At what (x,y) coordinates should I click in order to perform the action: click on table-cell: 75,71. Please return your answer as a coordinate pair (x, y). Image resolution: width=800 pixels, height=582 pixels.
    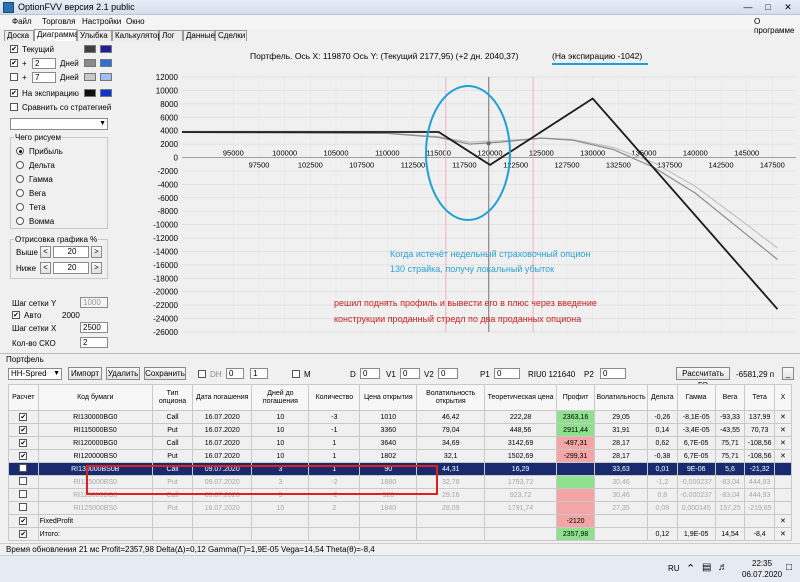
    Looking at the image, I should click on (730, 443).